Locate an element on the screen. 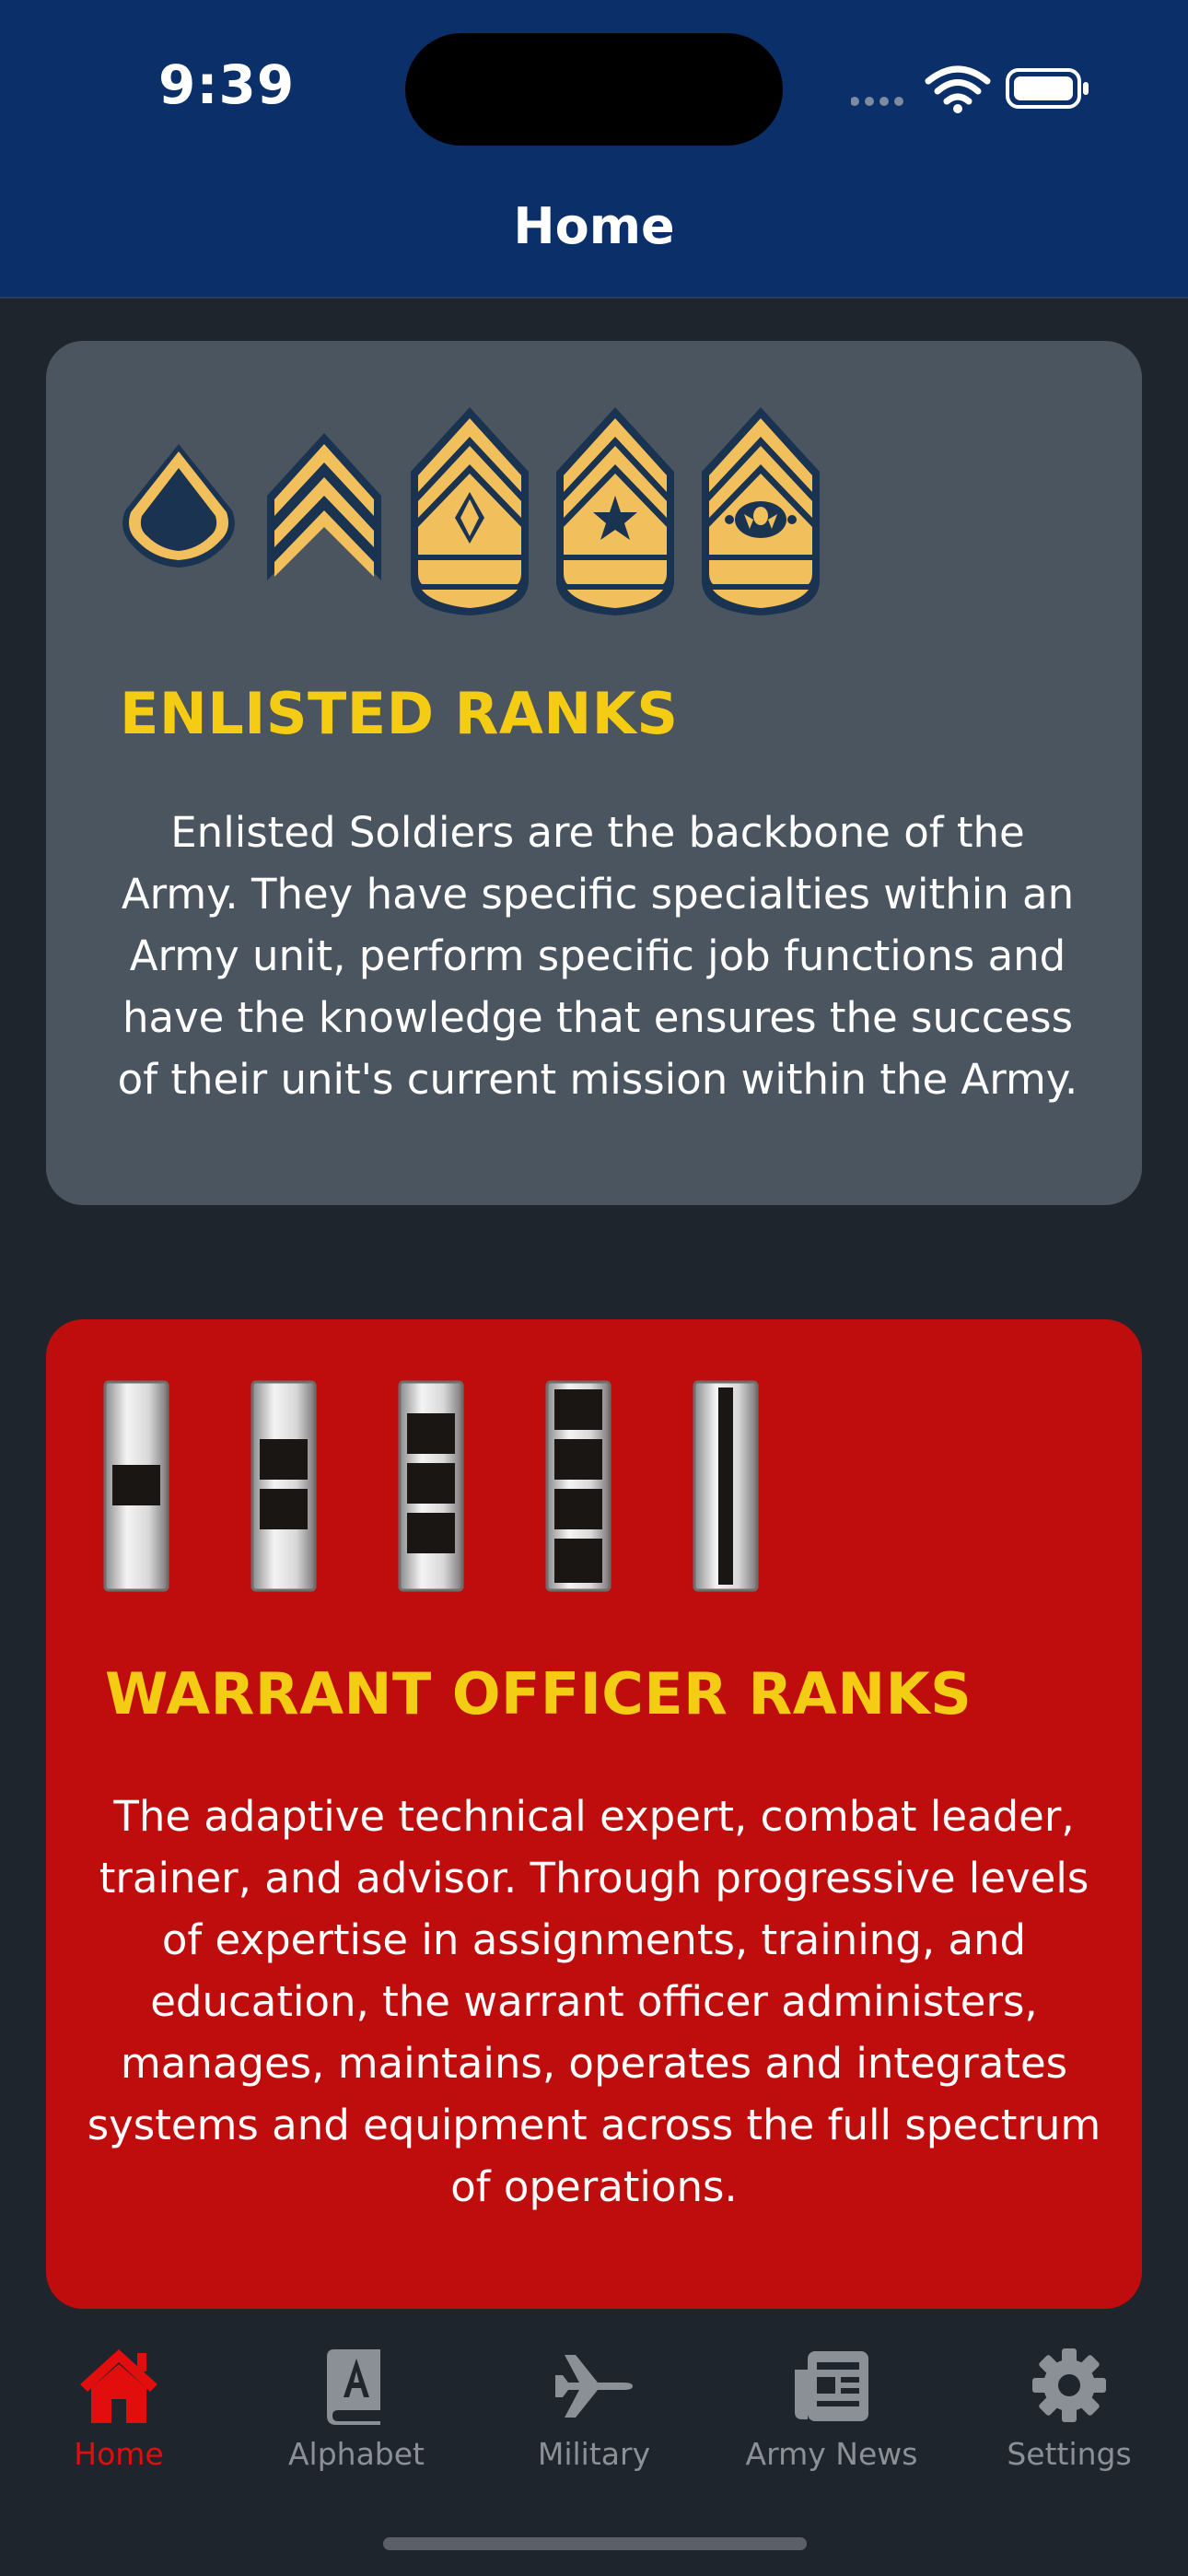 This screenshot has width=1188, height=2576. wifi-icon is located at coordinates (958, 85).